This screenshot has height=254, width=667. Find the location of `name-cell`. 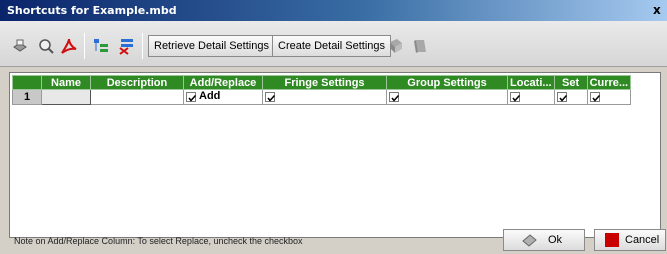

name-cell is located at coordinates (66, 97).